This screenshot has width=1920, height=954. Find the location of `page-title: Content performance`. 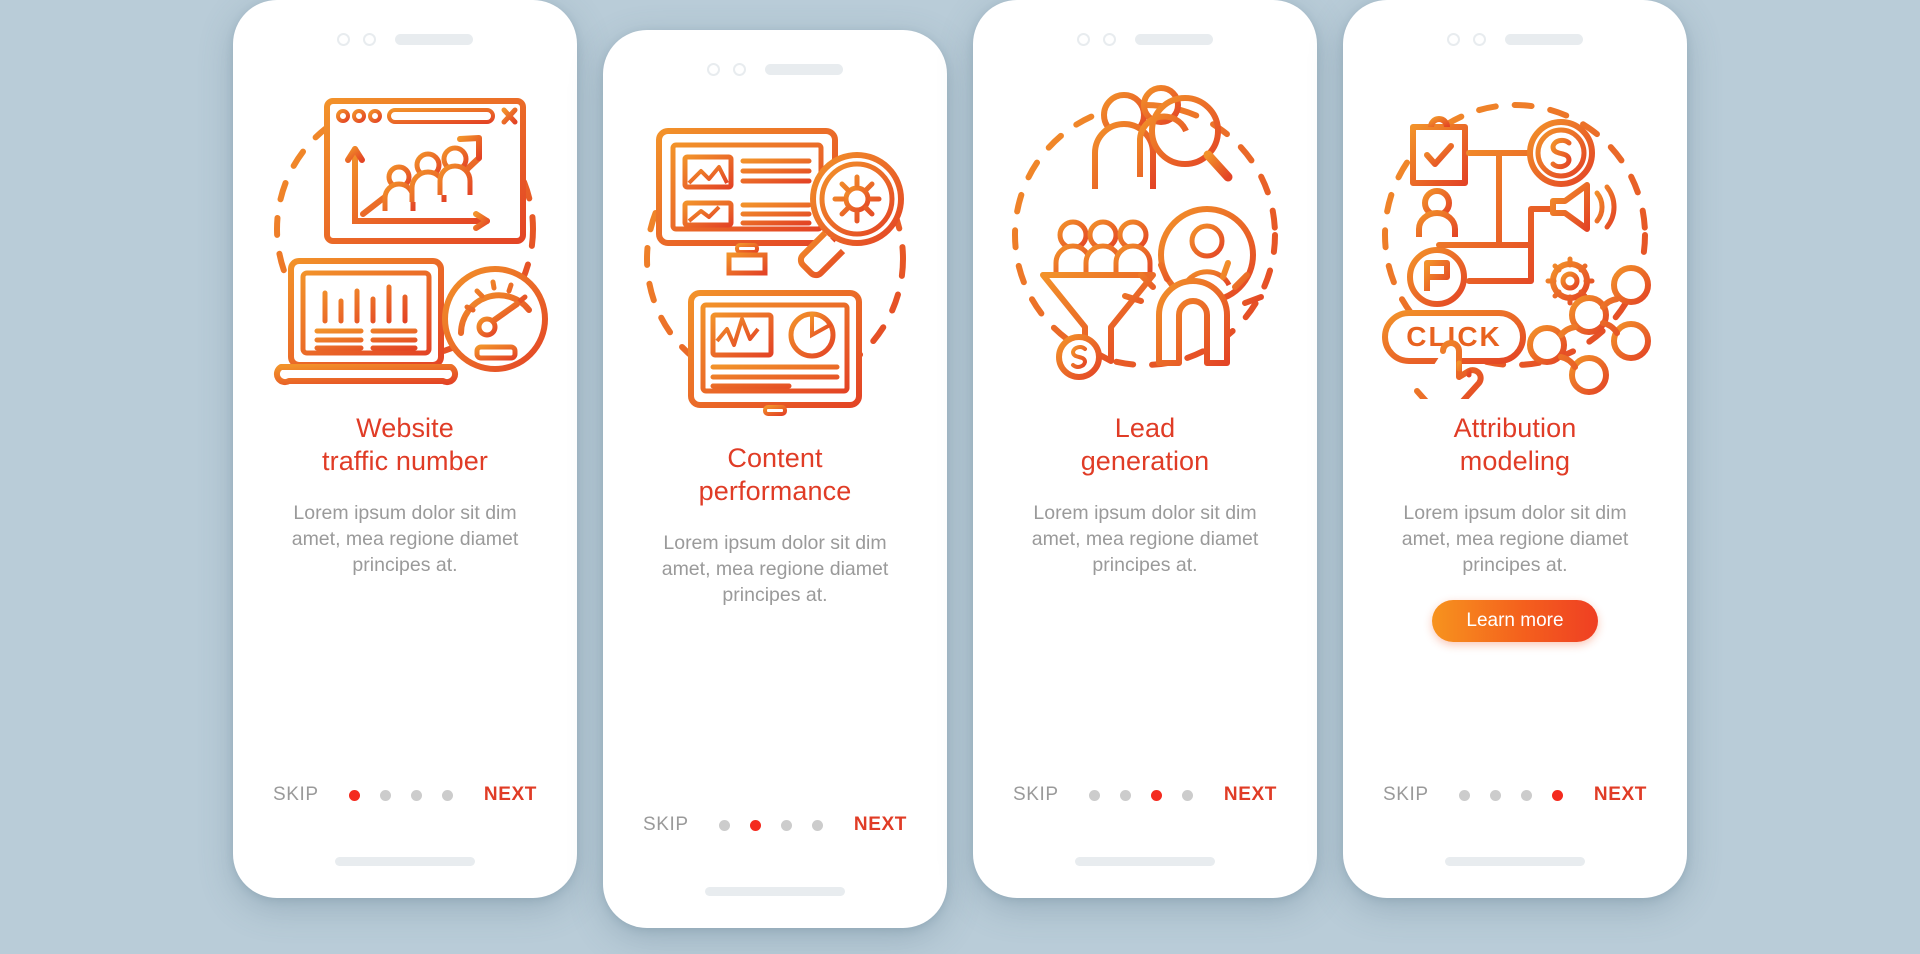

page-title: Content performance is located at coordinates (775, 475).